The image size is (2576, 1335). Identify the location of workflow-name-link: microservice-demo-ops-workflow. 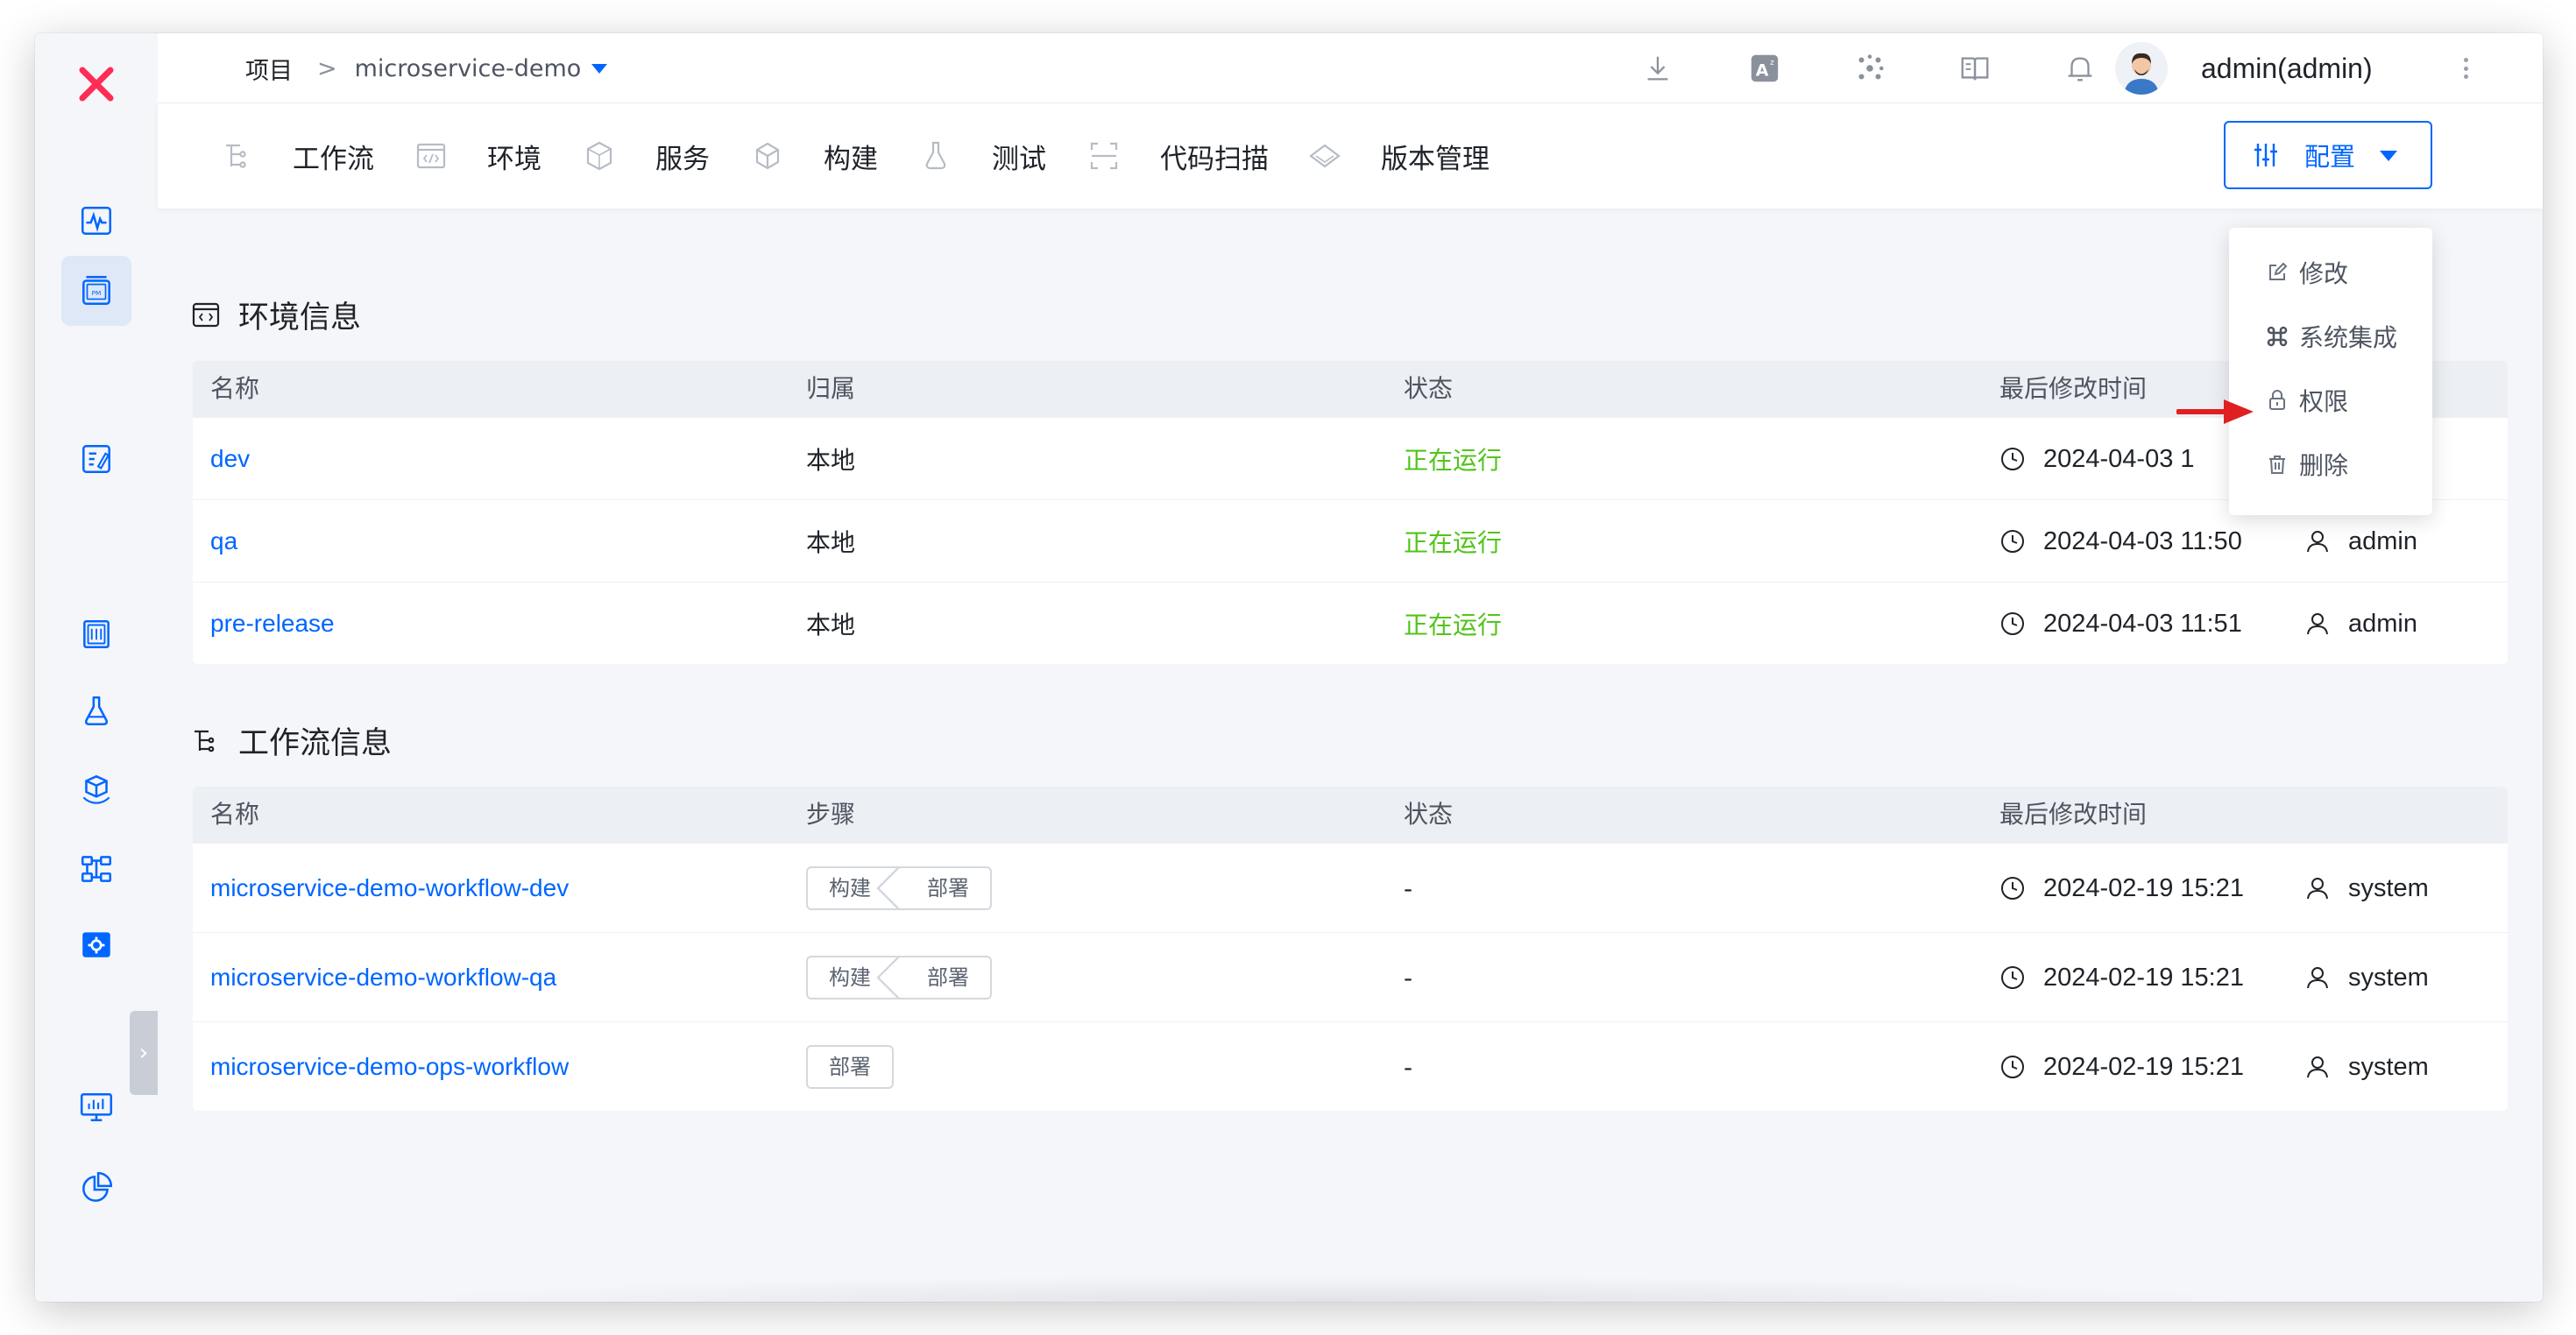
(389, 1066).